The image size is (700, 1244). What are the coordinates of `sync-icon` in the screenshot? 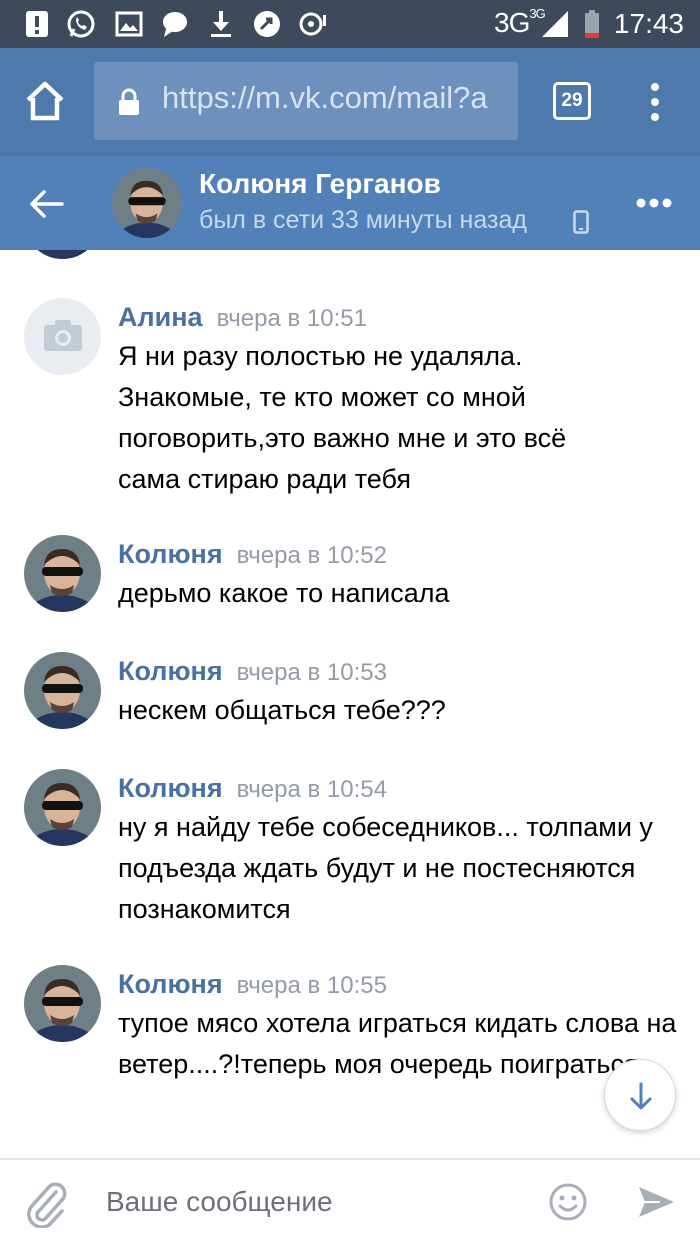 It's located at (312, 24).